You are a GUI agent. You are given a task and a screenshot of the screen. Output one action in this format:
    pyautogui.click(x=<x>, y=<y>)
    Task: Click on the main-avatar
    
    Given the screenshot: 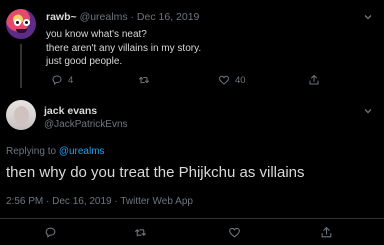 What is the action you would take?
    pyautogui.click(x=21, y=115)
    